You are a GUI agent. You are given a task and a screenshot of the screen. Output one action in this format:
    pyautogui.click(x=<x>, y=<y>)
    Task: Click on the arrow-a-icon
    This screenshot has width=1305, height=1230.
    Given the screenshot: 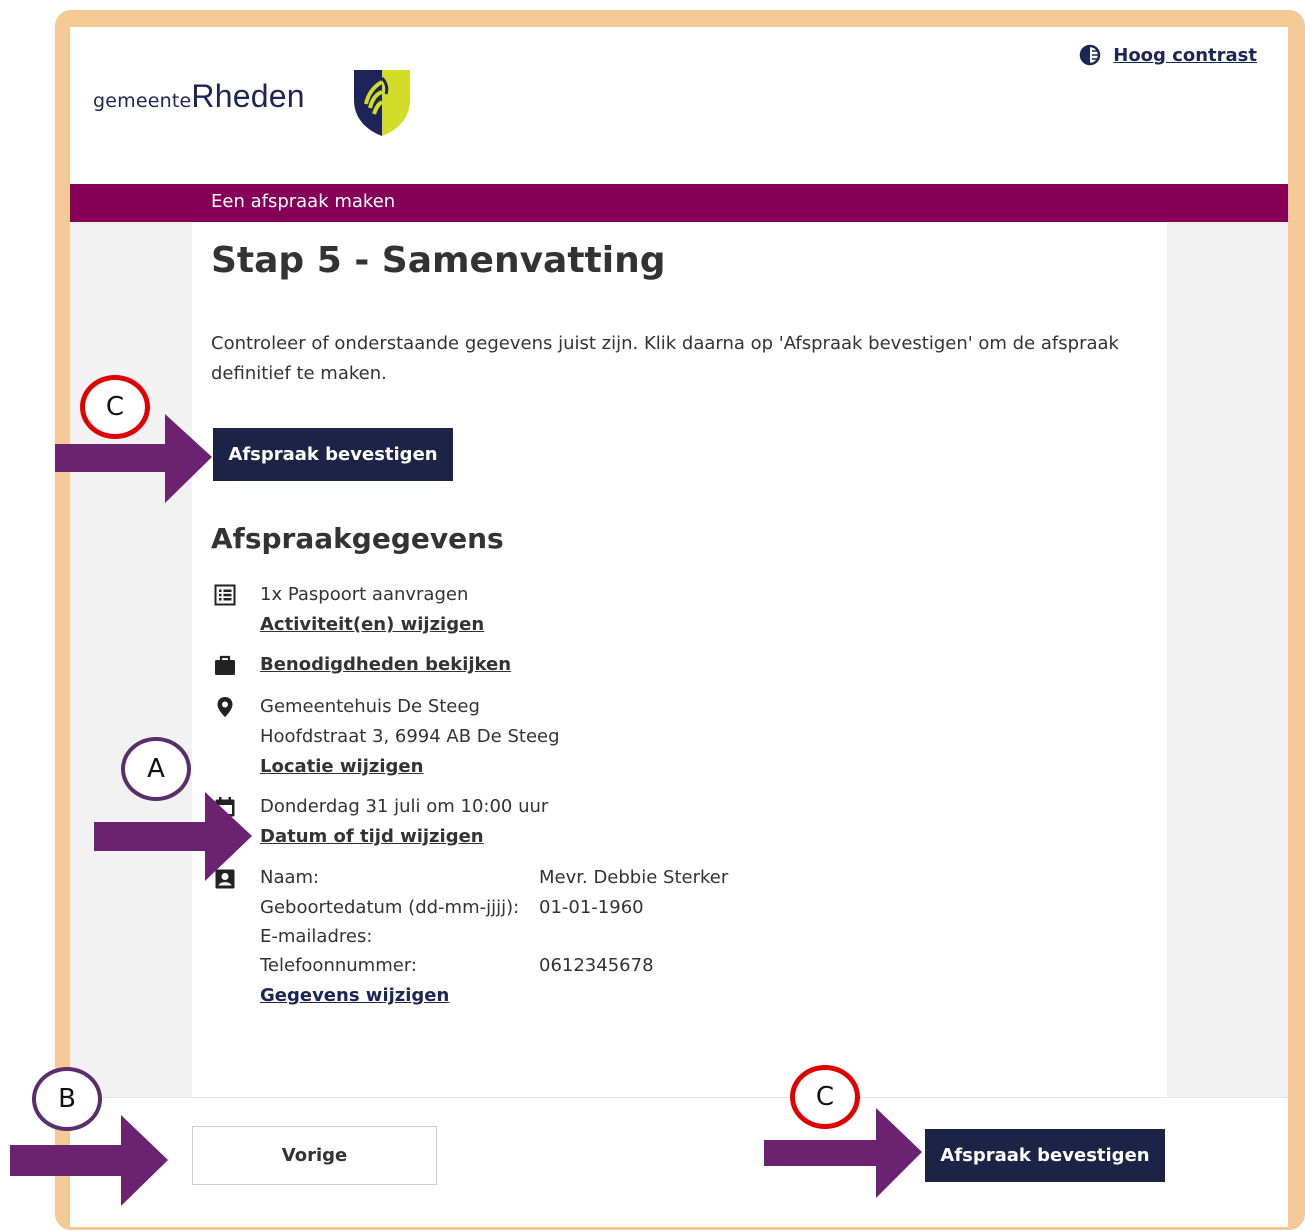 What is the action you would take?
    pyautogui.click(x=173, y=836)
    